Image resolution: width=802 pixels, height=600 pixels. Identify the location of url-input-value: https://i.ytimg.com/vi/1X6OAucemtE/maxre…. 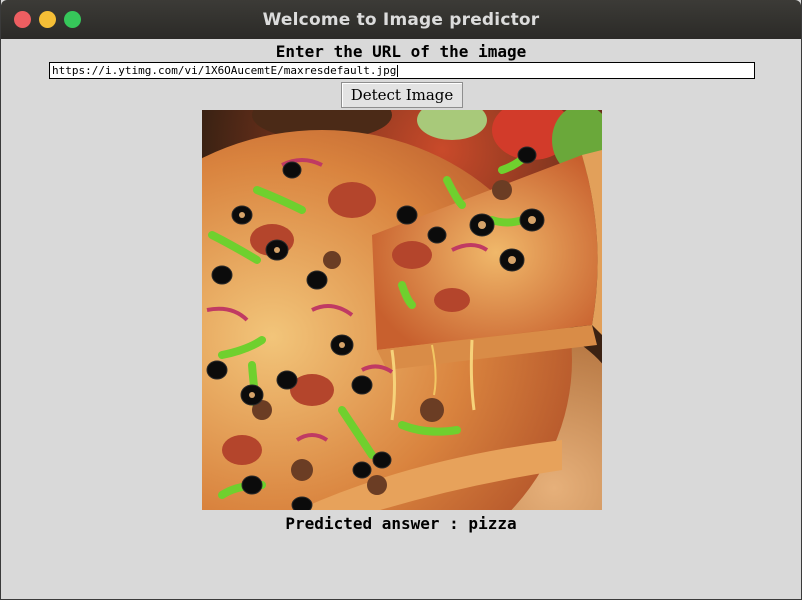
(224, 70).